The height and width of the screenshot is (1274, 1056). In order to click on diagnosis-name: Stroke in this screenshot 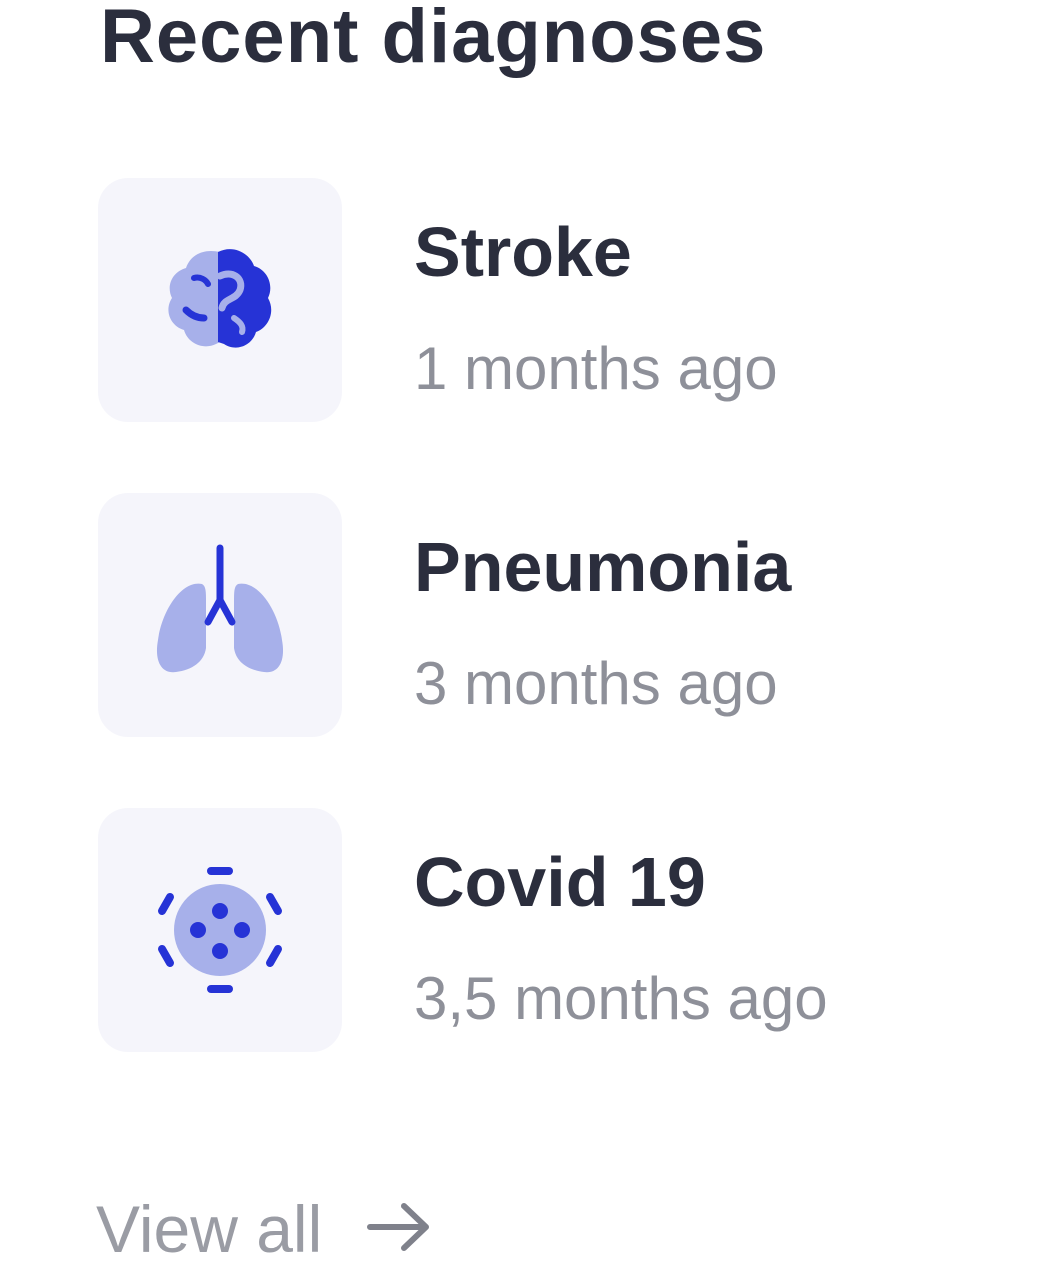, I will do `click(523, 252)`.